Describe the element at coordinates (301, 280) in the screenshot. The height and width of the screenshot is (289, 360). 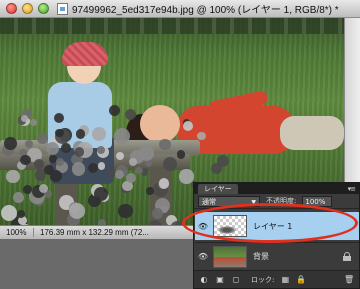
I see `lock-all-icon: 🔒` at that location.